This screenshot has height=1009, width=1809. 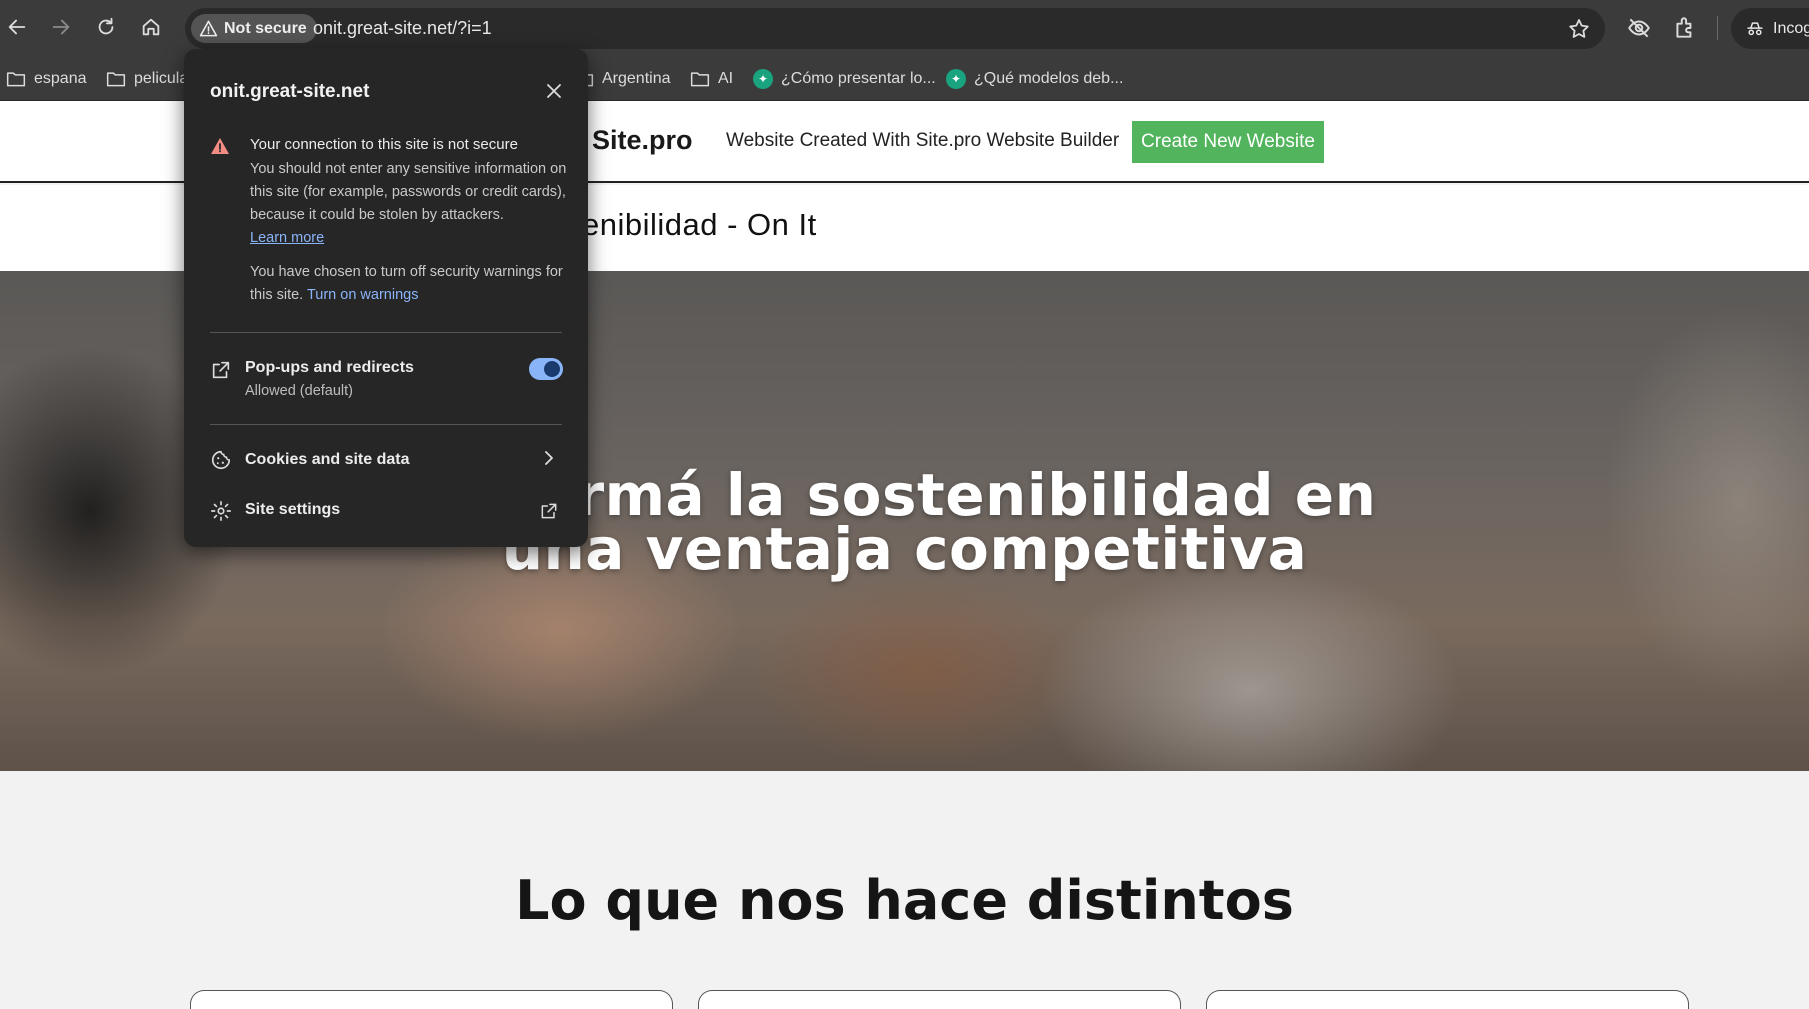 I want to click on back-arrow-icon, so click(x=17, y=27).